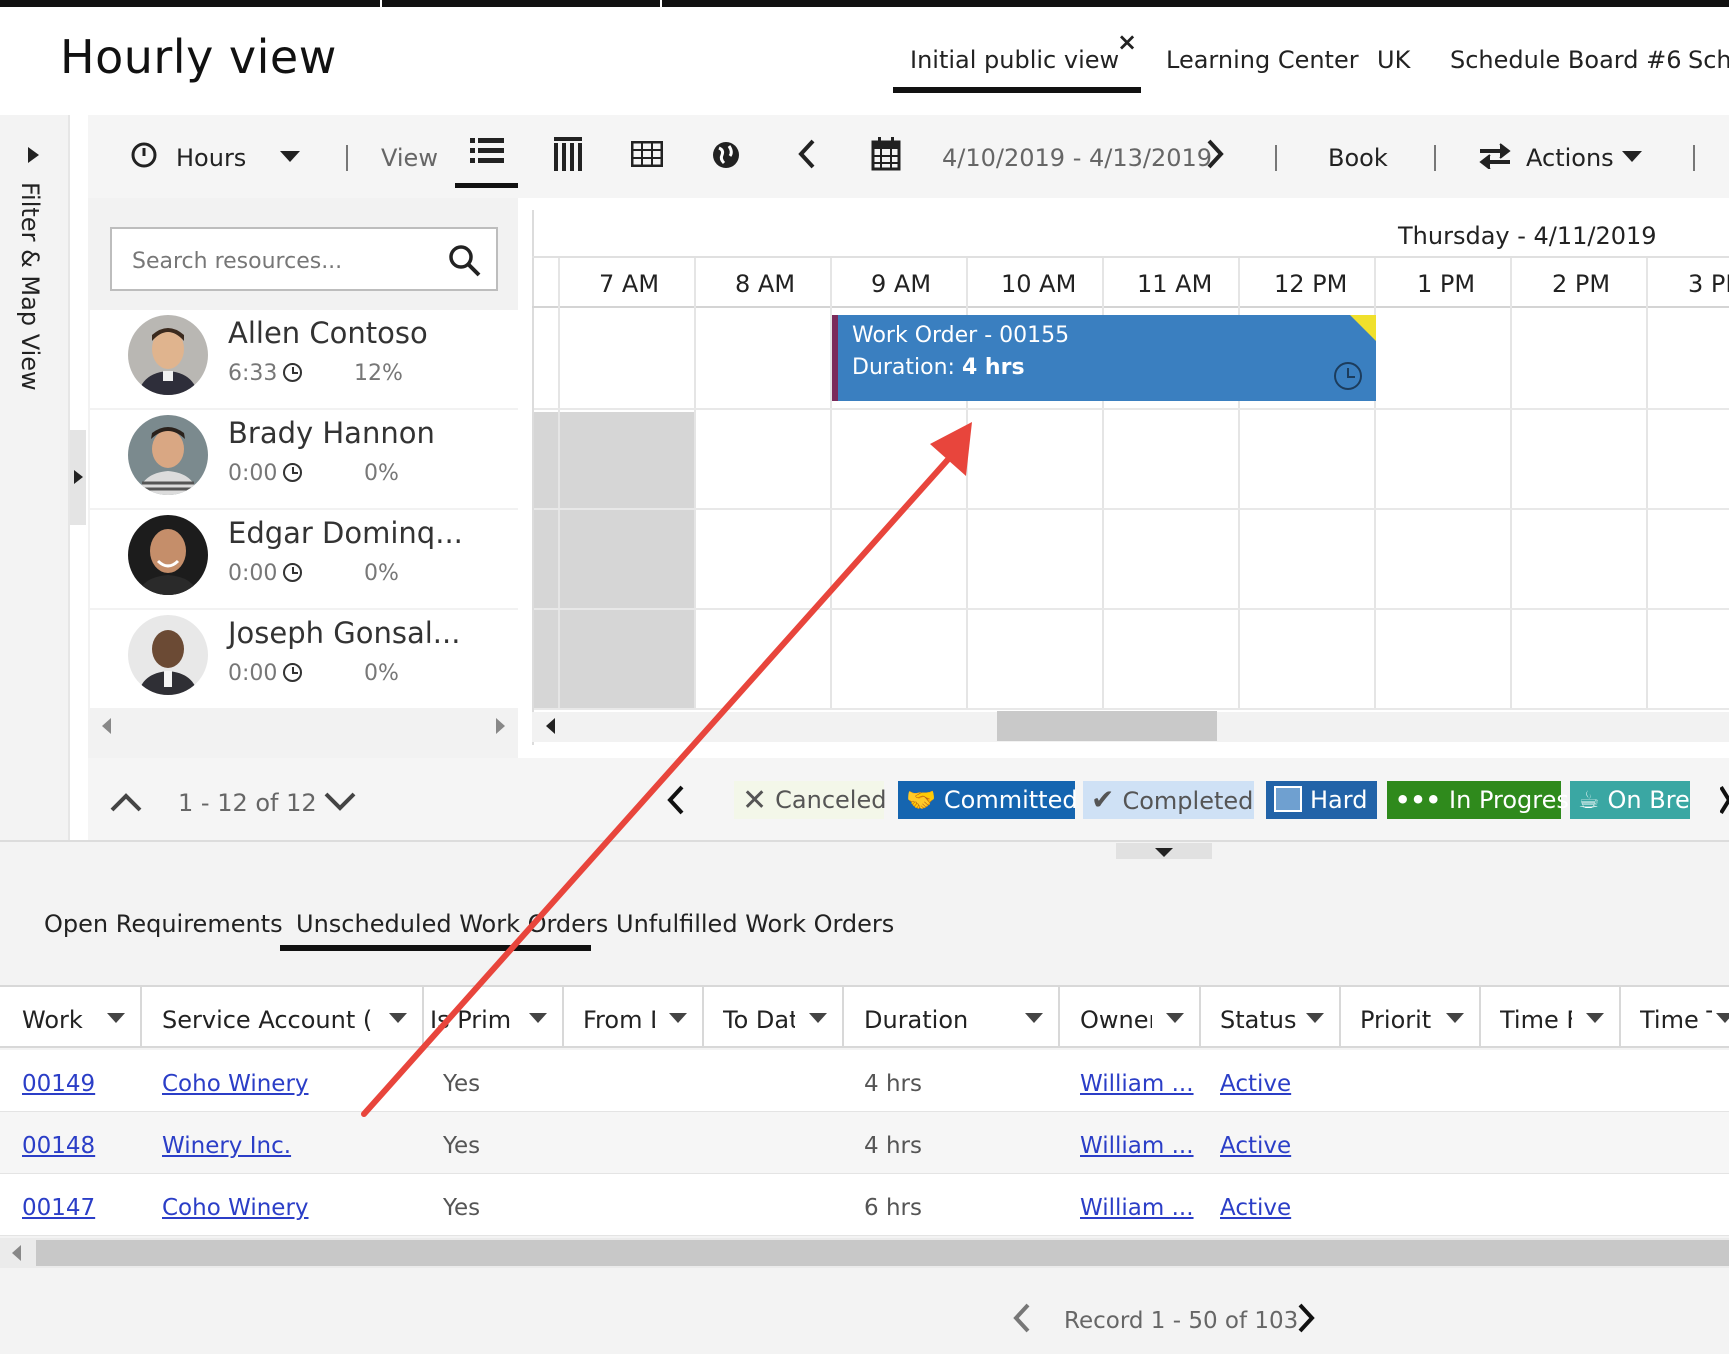  I want to click on tab-learning-center: Learning Center, so click(1262, 60).